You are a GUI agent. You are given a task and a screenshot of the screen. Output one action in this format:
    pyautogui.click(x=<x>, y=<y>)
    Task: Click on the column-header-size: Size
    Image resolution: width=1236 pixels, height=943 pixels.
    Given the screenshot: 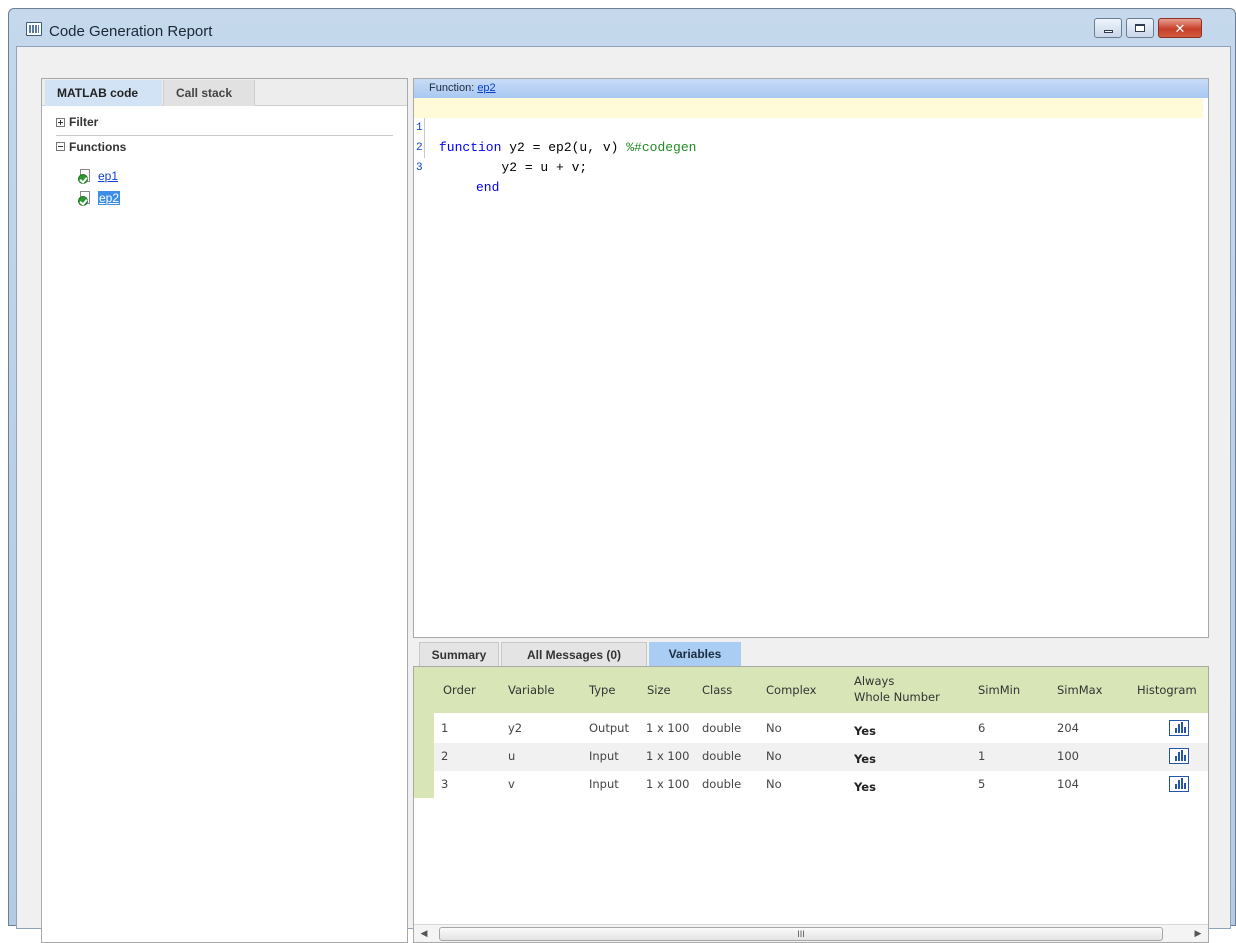 What is the action you would take?
    pyautogui.click(x=659, y=690)
    